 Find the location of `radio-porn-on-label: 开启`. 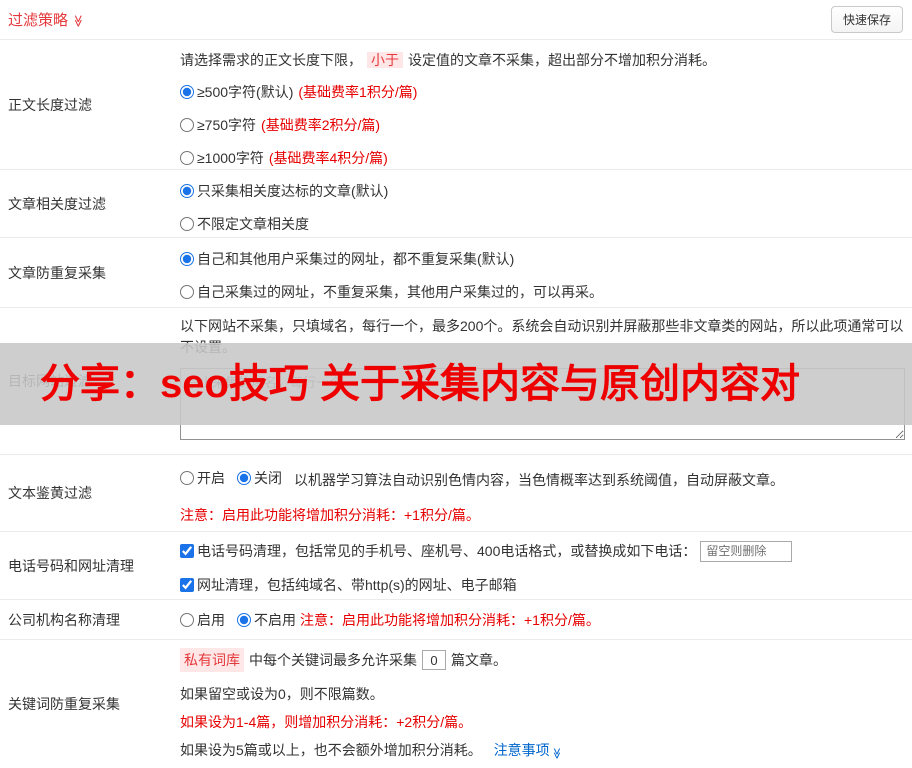

radio-porn-on-label: 开启 is located at coordinates (211, 478).